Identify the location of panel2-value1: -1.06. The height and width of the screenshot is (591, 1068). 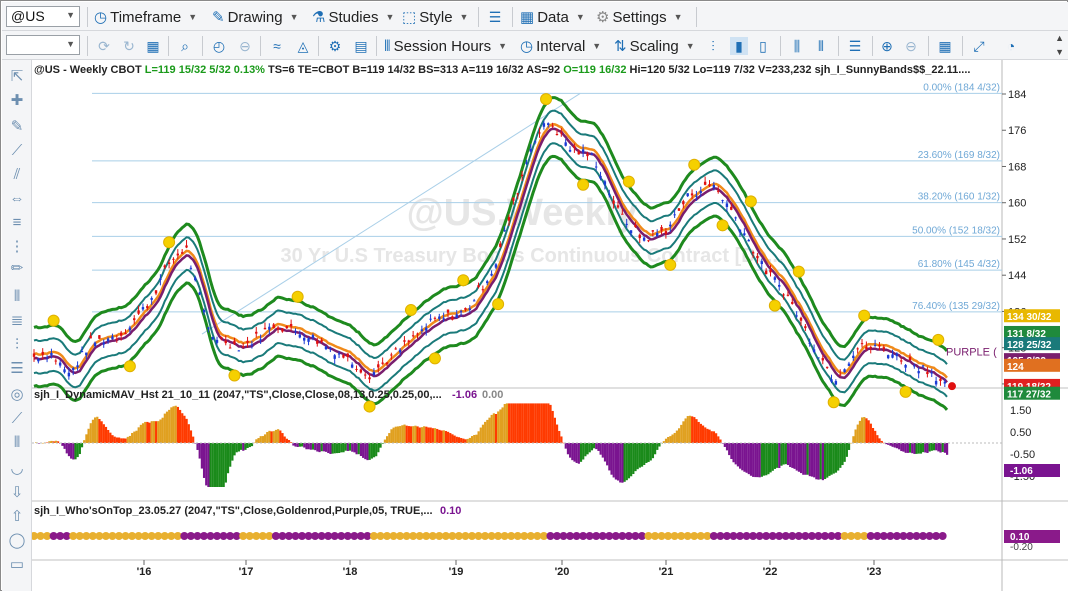
(464, 395).